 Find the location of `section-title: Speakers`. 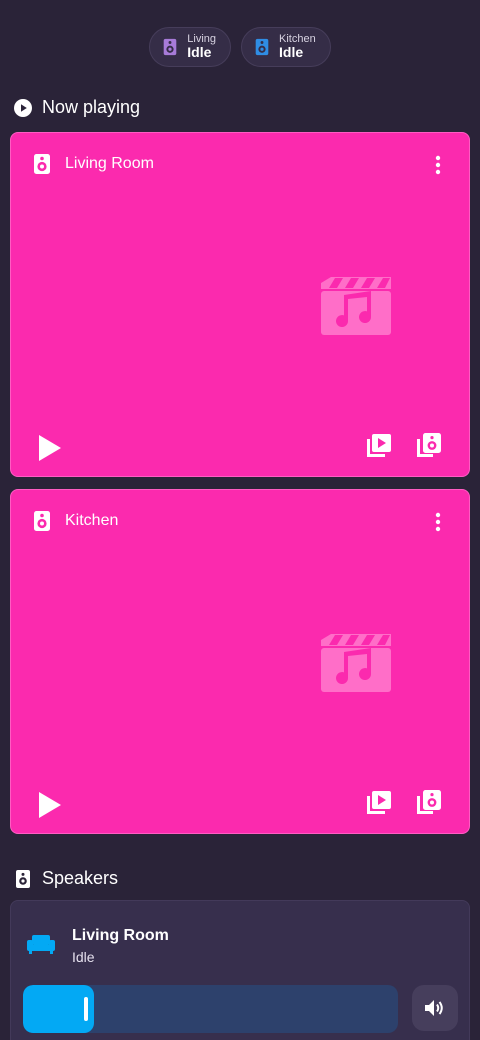

section-title: Speakers is located at coordinates (80, 878).